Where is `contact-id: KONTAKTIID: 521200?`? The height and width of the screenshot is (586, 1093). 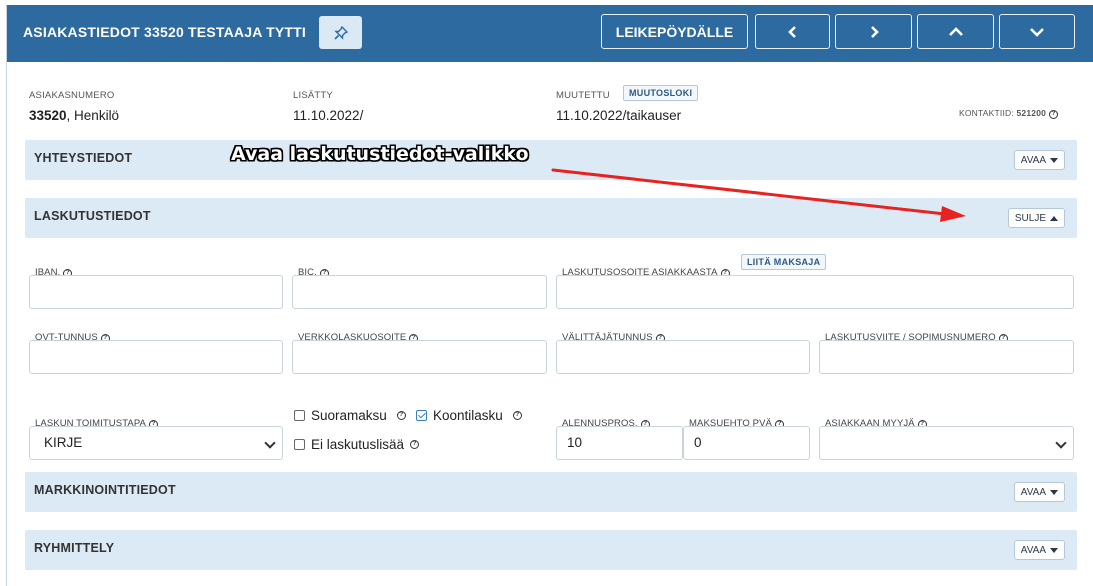 contact-id: KONTAKTIID: 521200? is located at coordinates (1009, 113).